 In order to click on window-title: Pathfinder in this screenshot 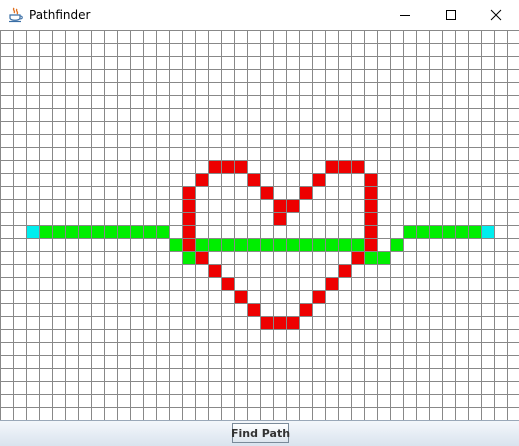, I will do `click(60, 15)`.